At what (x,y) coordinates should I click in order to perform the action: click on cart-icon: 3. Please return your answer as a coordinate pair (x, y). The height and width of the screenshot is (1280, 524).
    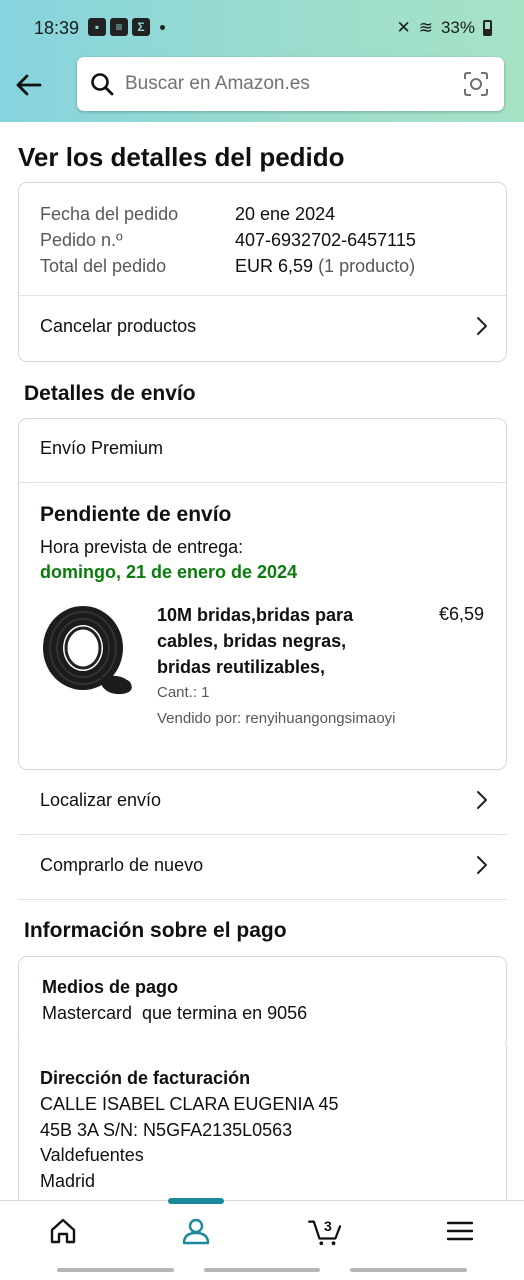
    Looking at the image, I should click on (326, 1231).